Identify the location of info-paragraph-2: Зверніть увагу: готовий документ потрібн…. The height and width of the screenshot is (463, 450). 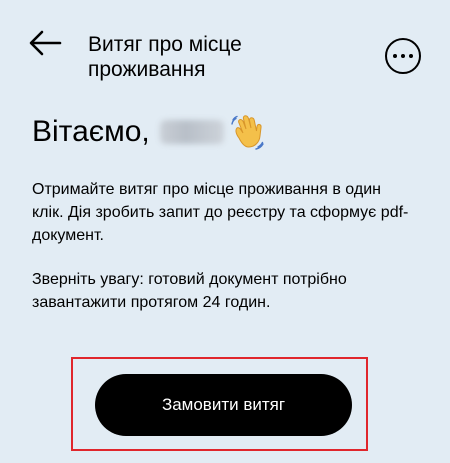
(189, 291).